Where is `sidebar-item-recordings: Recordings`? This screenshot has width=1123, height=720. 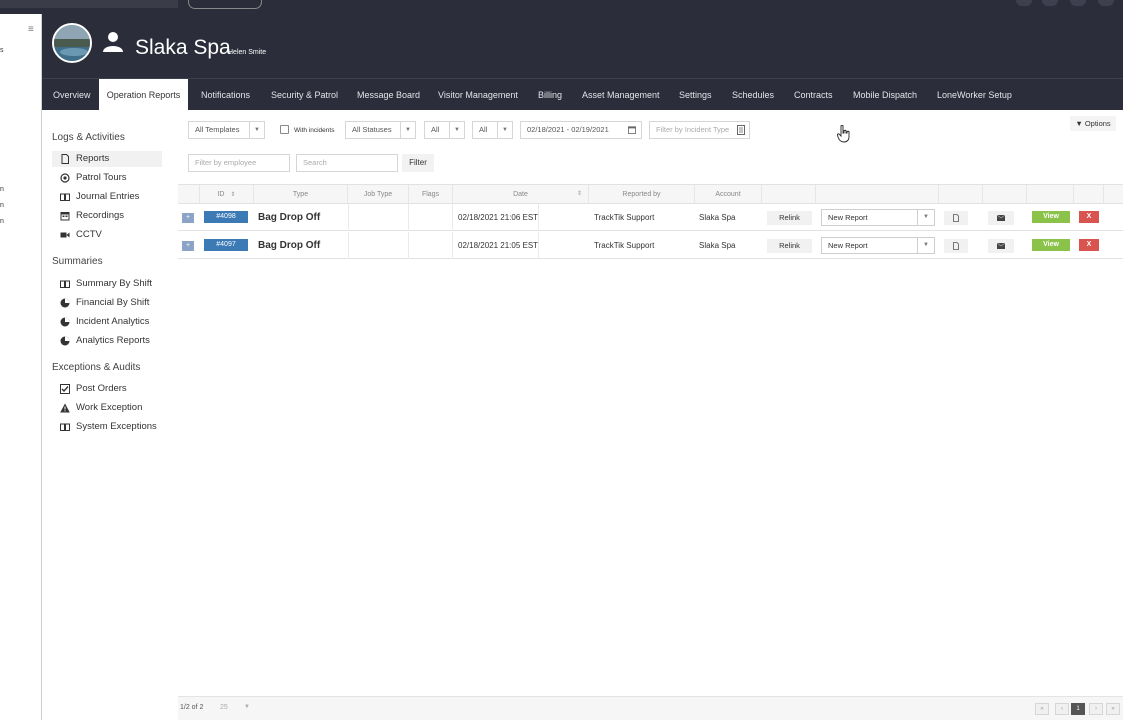 sidebar-item-recordings: Recordings is located at coordinates (107, 216).